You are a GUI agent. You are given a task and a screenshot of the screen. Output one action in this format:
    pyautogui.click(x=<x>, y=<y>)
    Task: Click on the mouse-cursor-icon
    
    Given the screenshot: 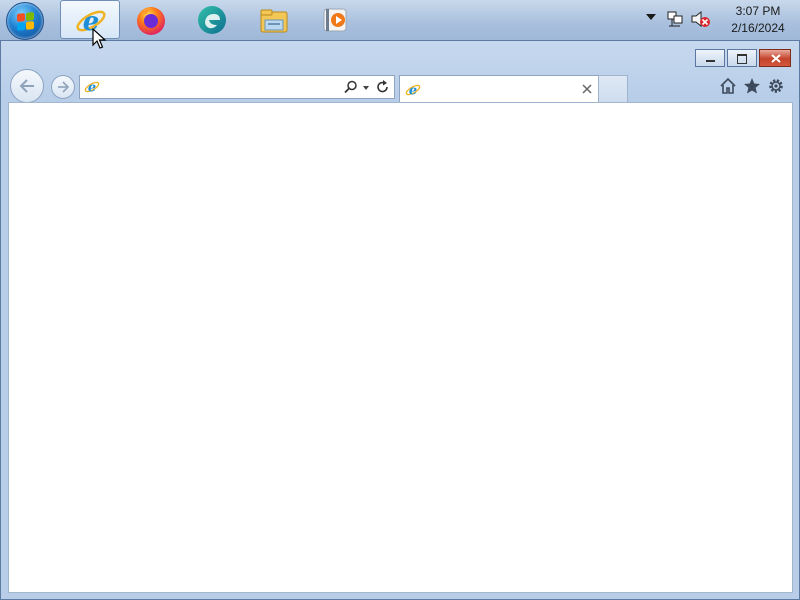 What is the action you would take?
    pyautogui.click(x=99, y=38)
    